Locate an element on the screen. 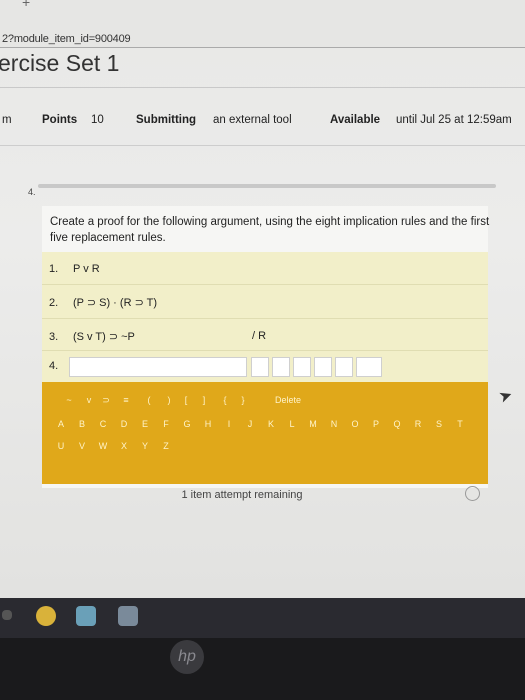  proof-line-2: 2. (P ⊃ S) · (R ⊃ T) is located at coordinates (103, 303).